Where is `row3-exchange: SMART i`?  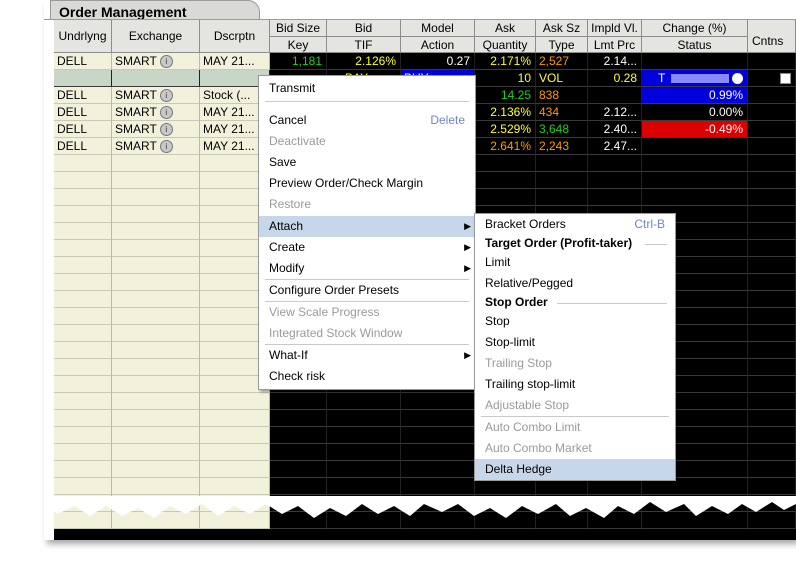
row3-exchange: SMART i is located at coordinates (156, 112).